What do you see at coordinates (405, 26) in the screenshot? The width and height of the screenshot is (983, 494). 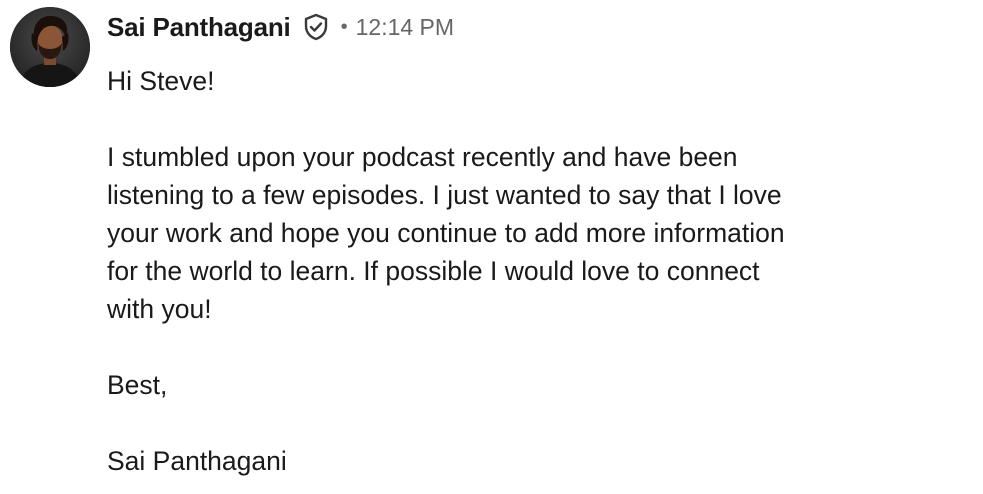 I see `message-timestamp: 12:14 PM` at bounding box center [405, 26].